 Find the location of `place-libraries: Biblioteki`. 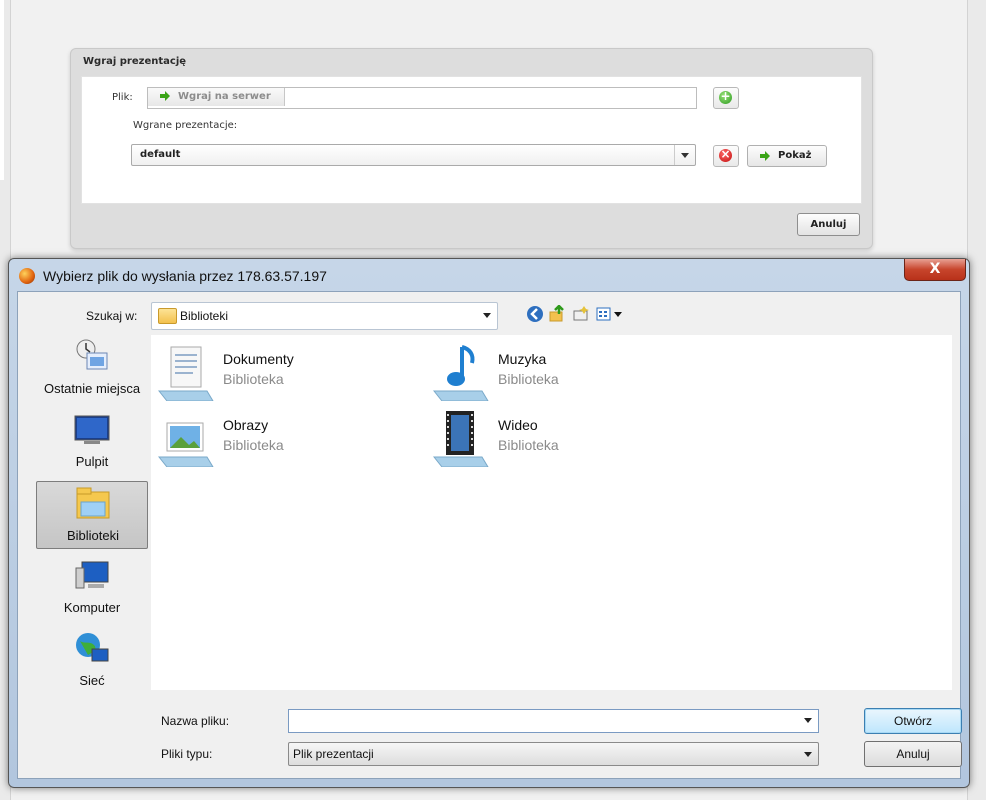

place-libraries: Biblioteki is located at coordinates (92, 515).